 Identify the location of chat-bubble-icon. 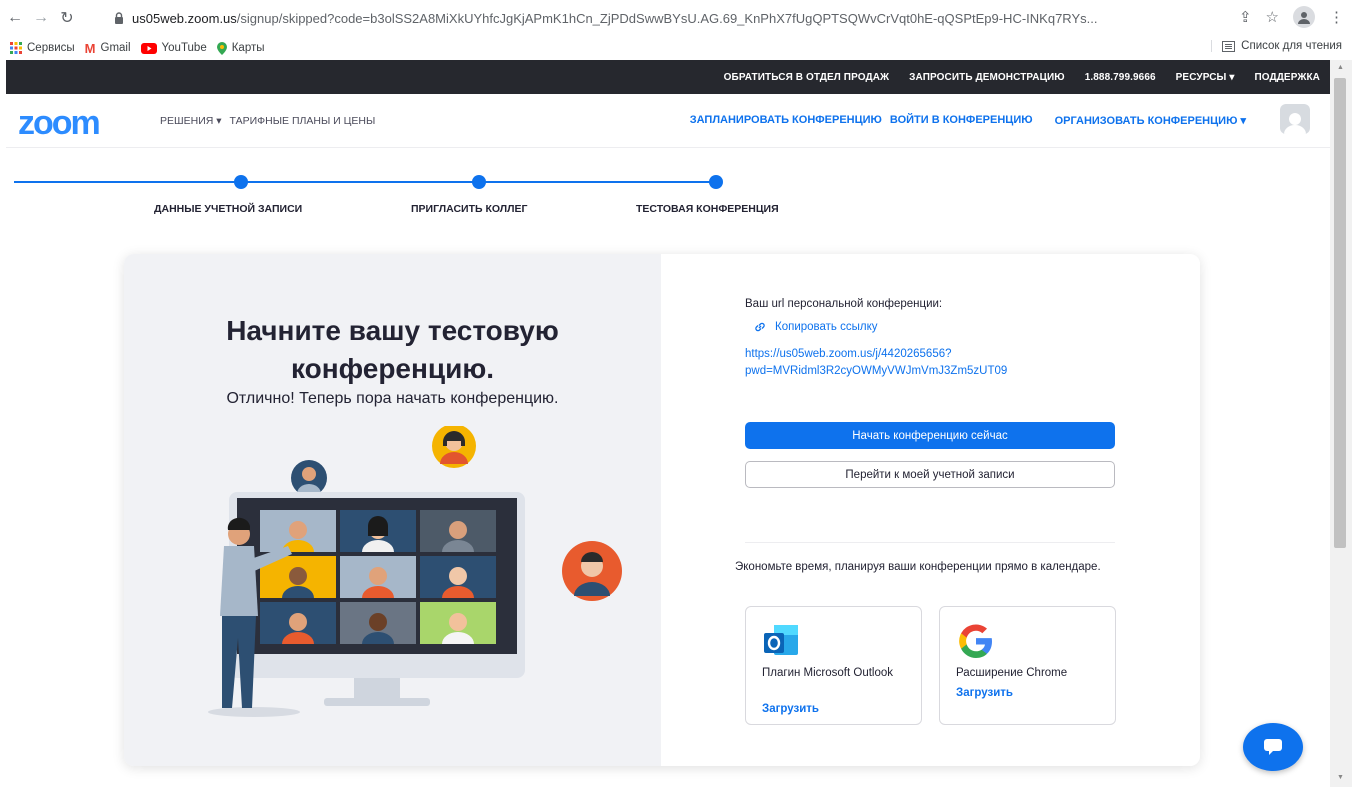
(1273, 747).